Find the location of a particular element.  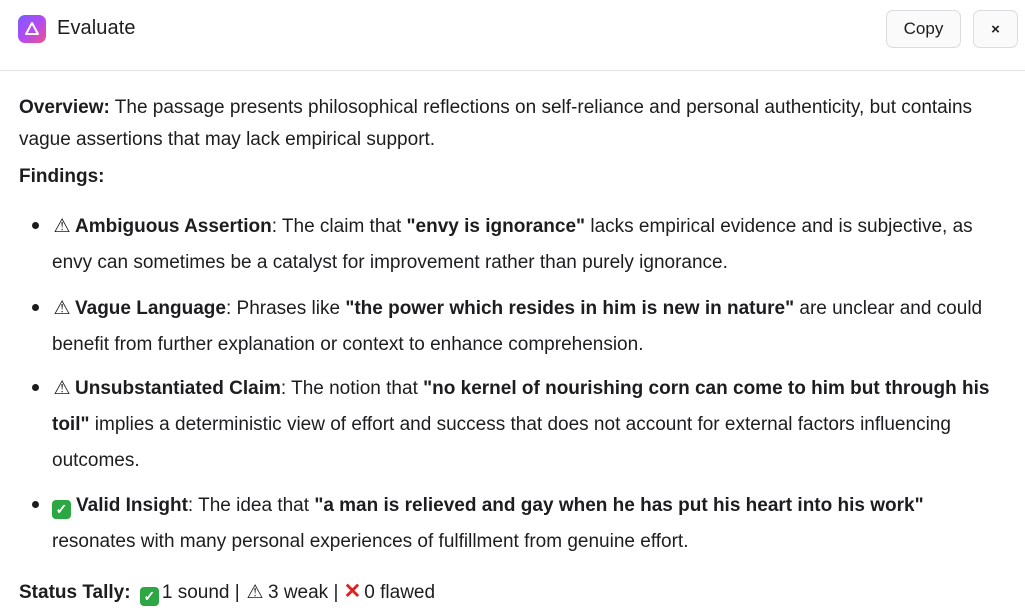

close-icon: × is located at coordinates (995, 29).